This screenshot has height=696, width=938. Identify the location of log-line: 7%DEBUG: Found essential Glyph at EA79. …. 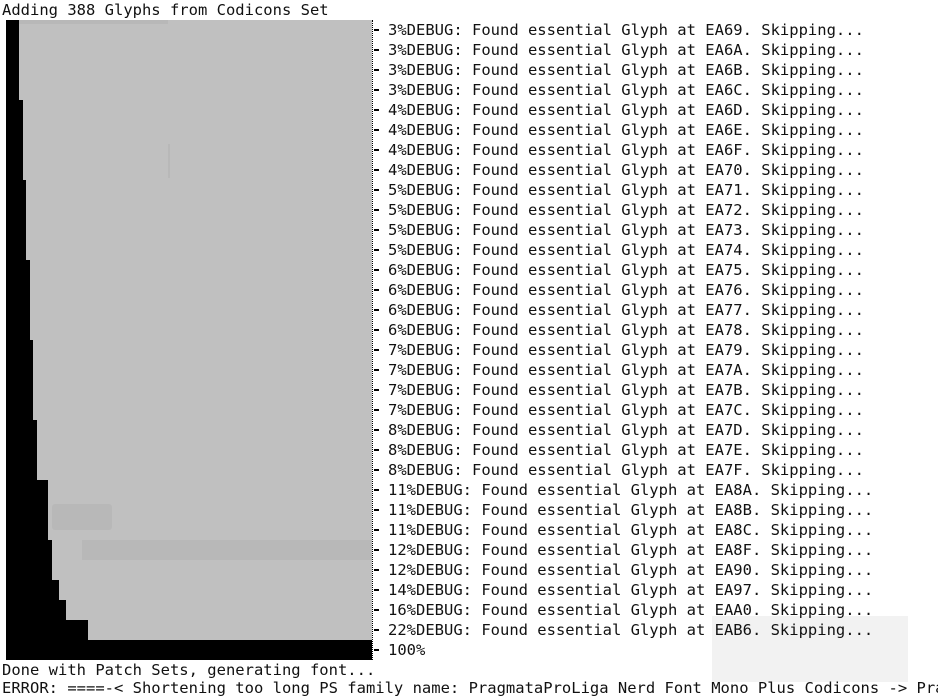
(656, 350).